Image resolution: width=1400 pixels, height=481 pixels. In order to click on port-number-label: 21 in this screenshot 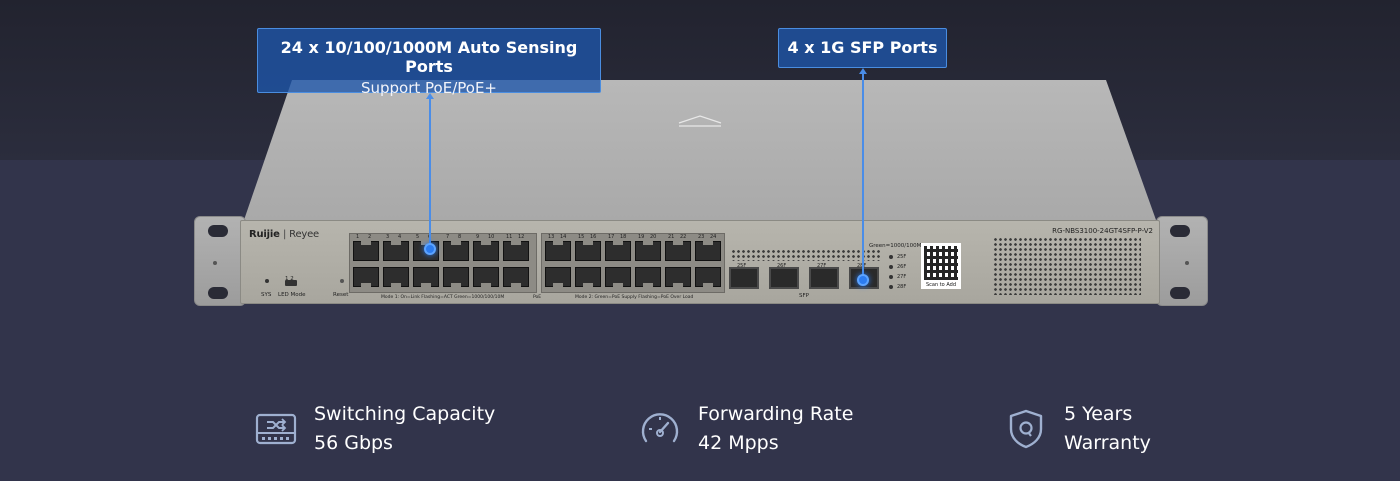, I will do `click(671, 237)`.